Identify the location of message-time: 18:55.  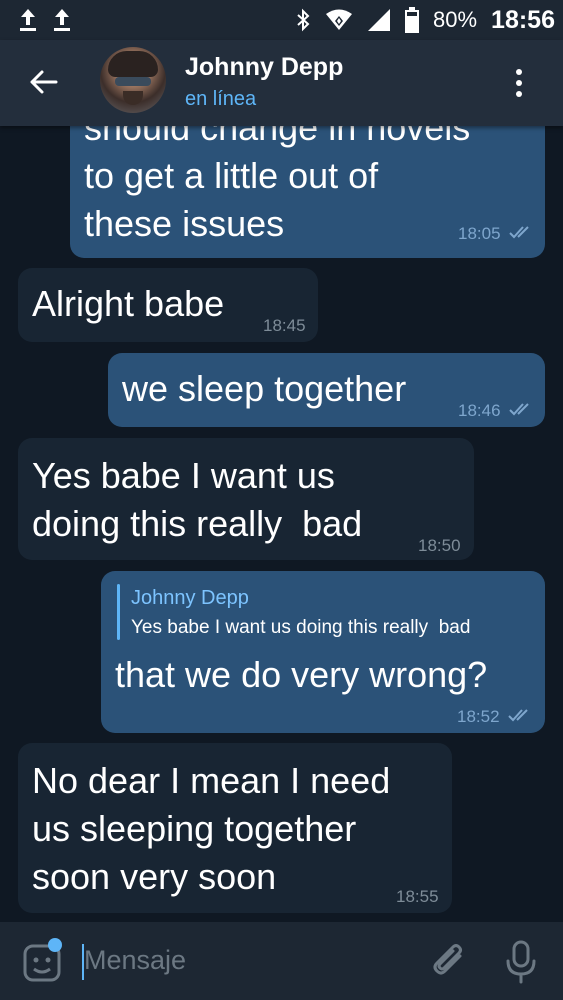
(417, 896).